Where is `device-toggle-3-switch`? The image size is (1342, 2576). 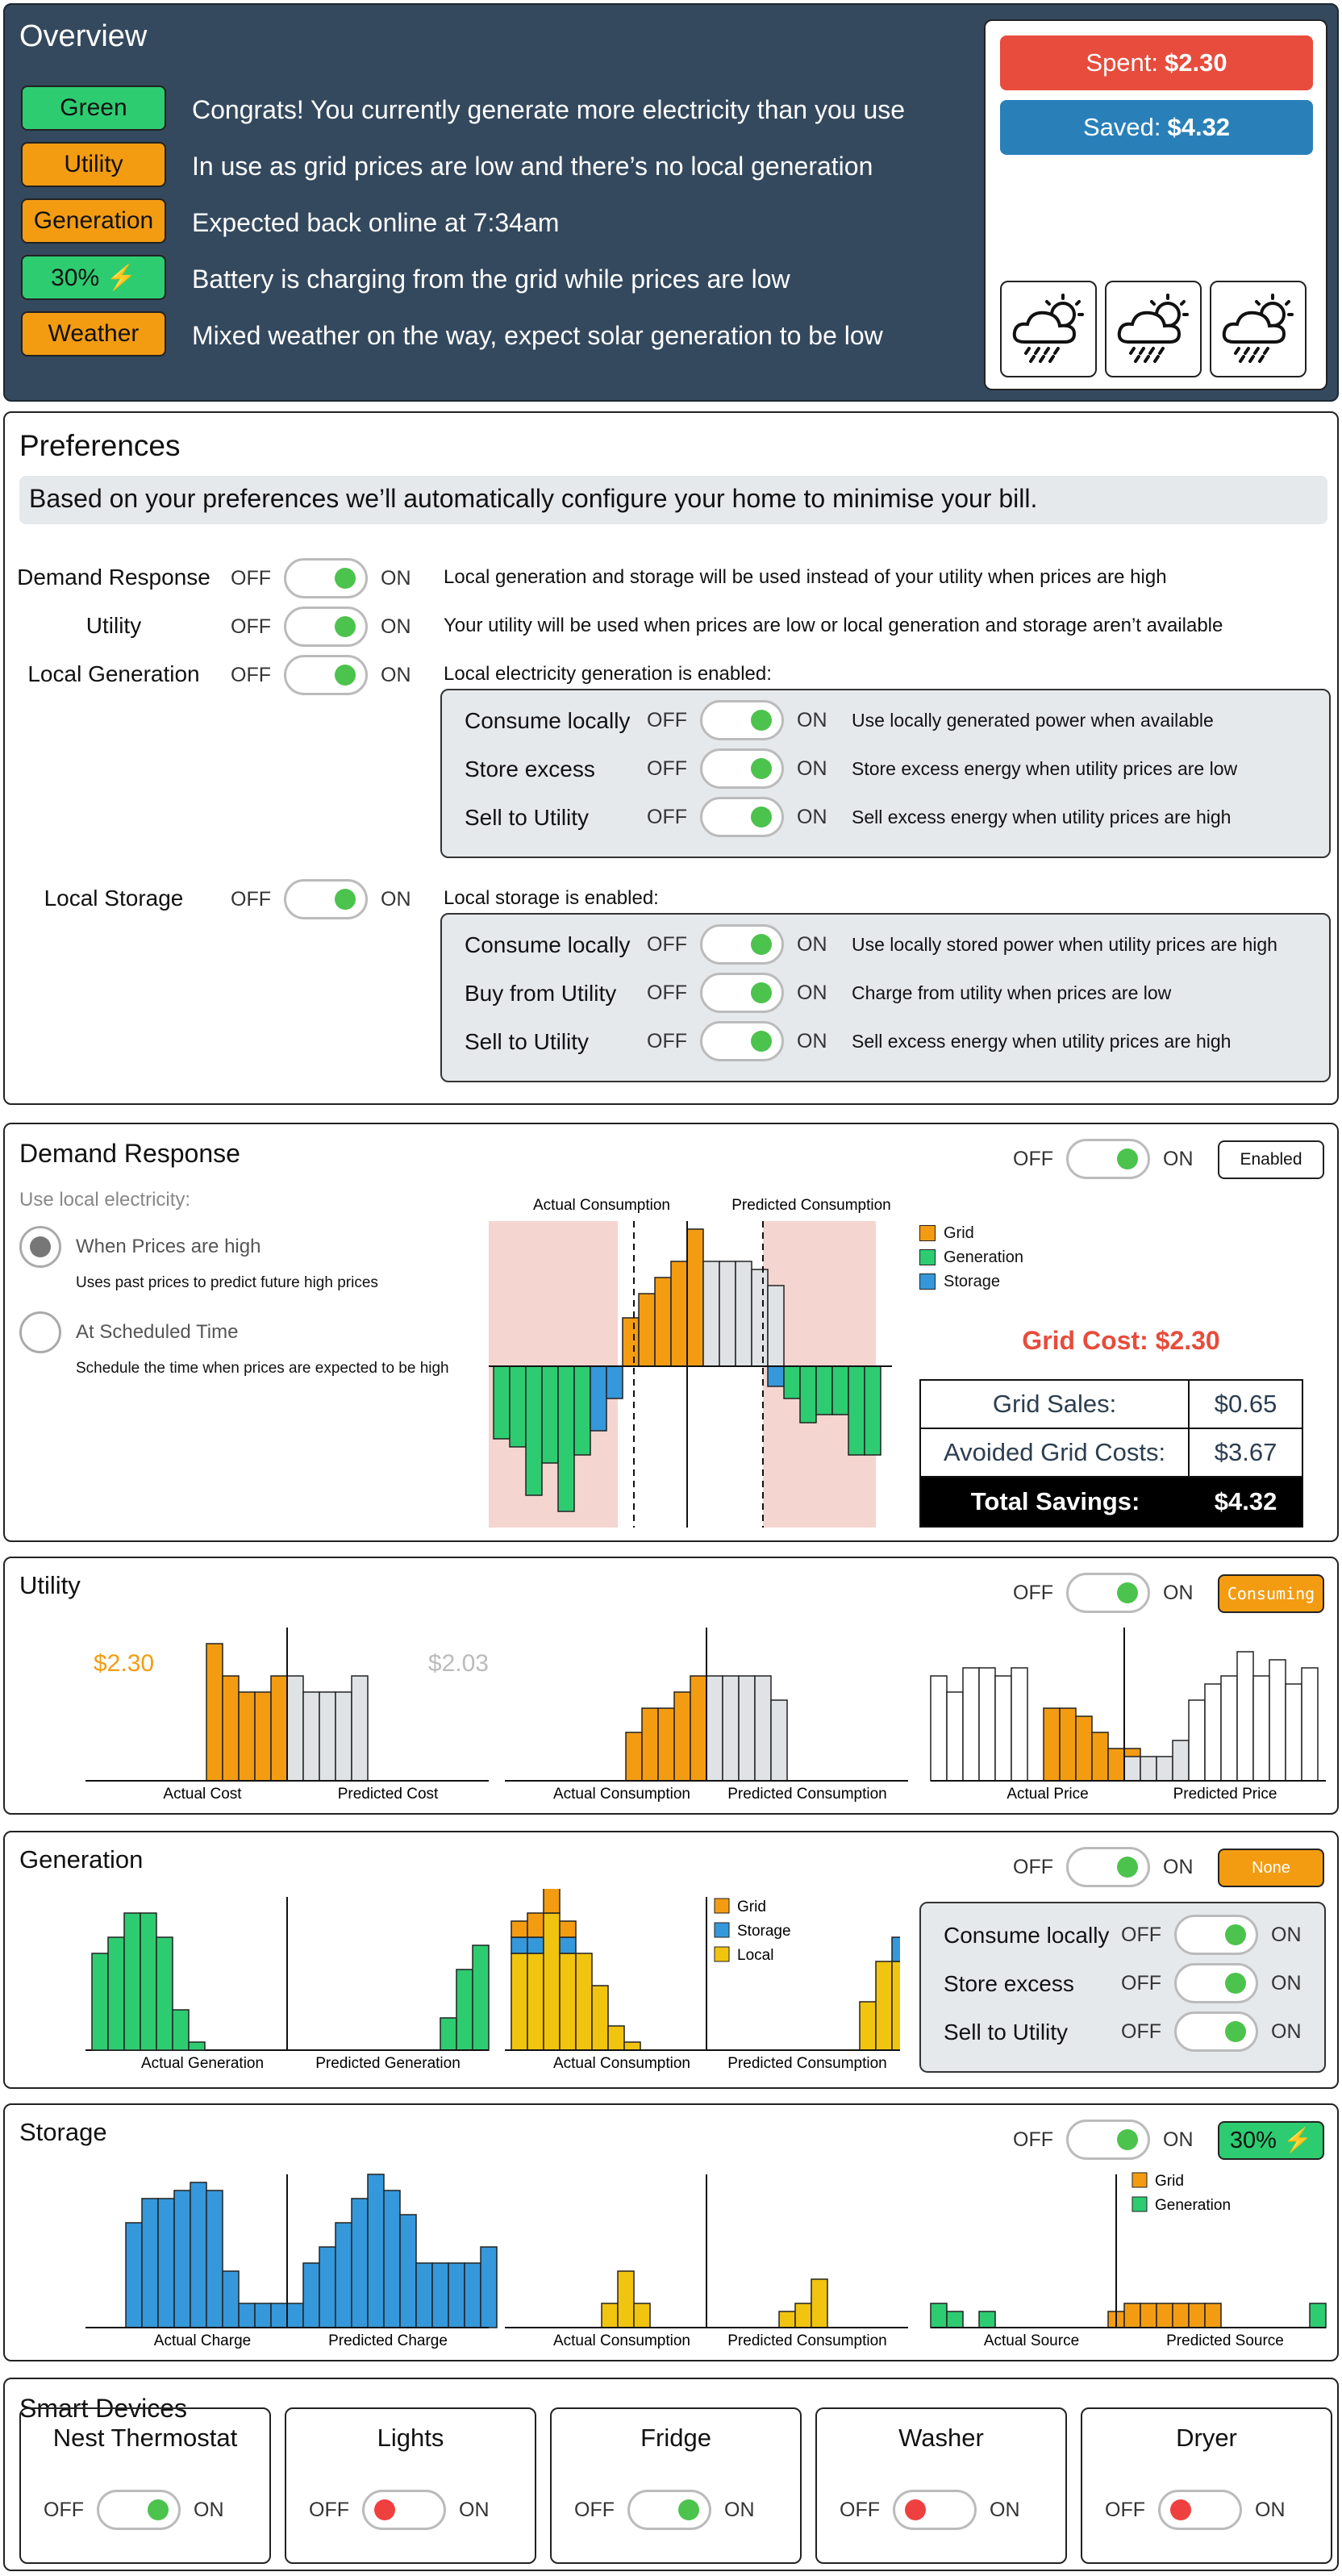
device-toggle-3-switch is located at coordinates (935, 2510).